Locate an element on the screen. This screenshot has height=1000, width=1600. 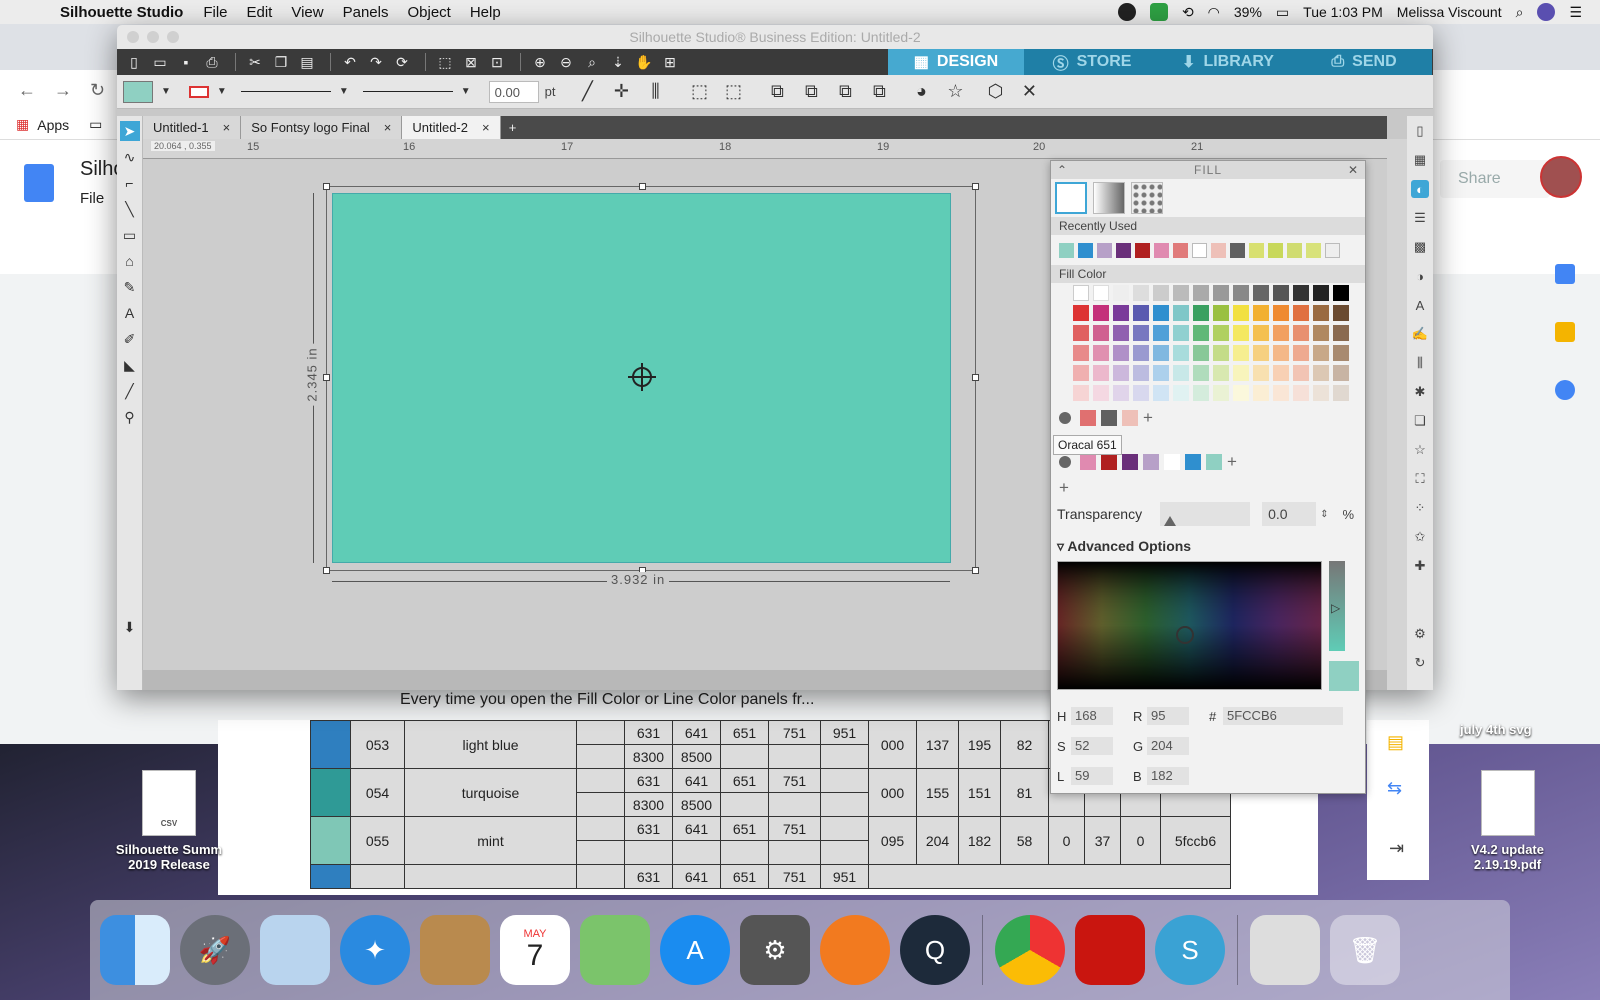
user-menu: Melissa Viscount is located at coordinates (1449, 12).